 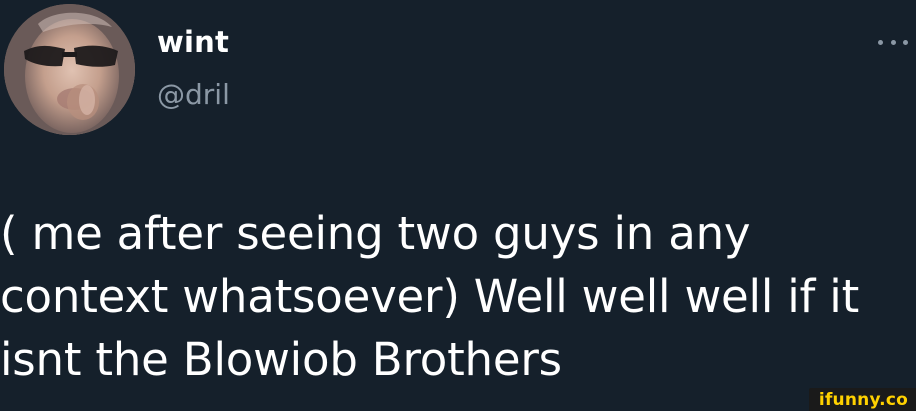 I want to click on tweet-text-line: context whatsoever) Well well well if it, so click(x=430, y=296).